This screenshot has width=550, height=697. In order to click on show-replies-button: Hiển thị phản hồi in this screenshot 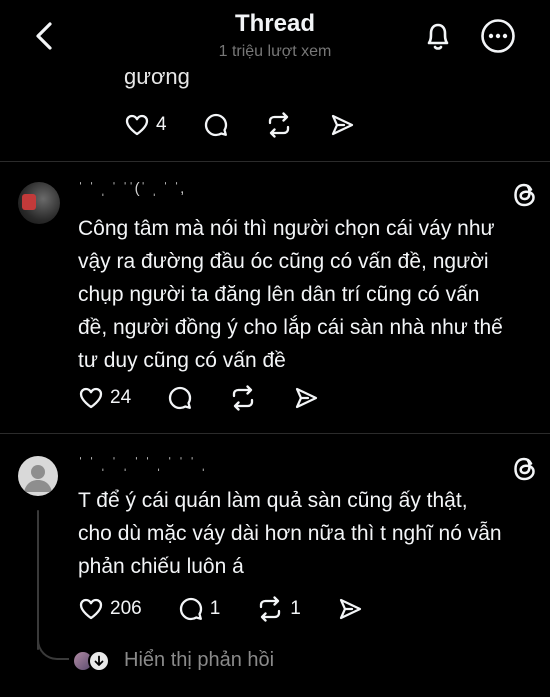, I will do `click(173, 660)`.